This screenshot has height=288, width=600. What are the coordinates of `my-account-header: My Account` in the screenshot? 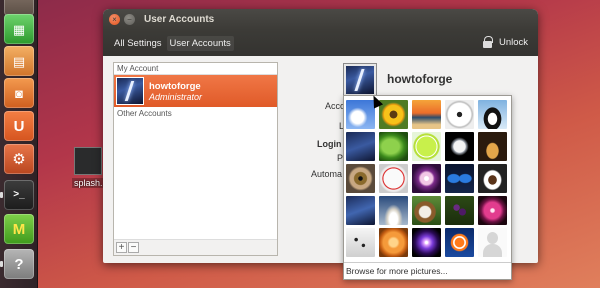 It's located at (195, 69).